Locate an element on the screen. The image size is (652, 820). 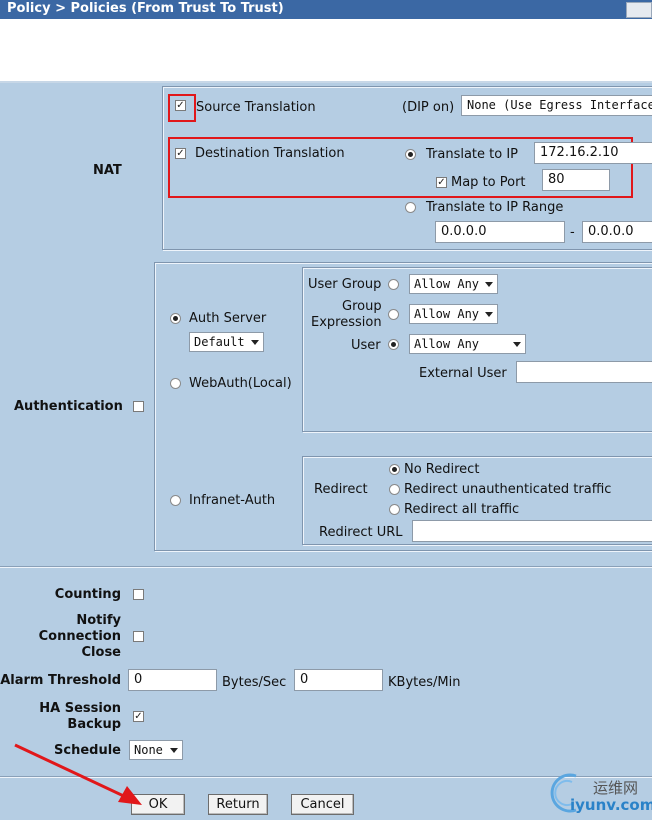
redirect-option-label: Redirect all traffic is located at coordinates (462, 509).